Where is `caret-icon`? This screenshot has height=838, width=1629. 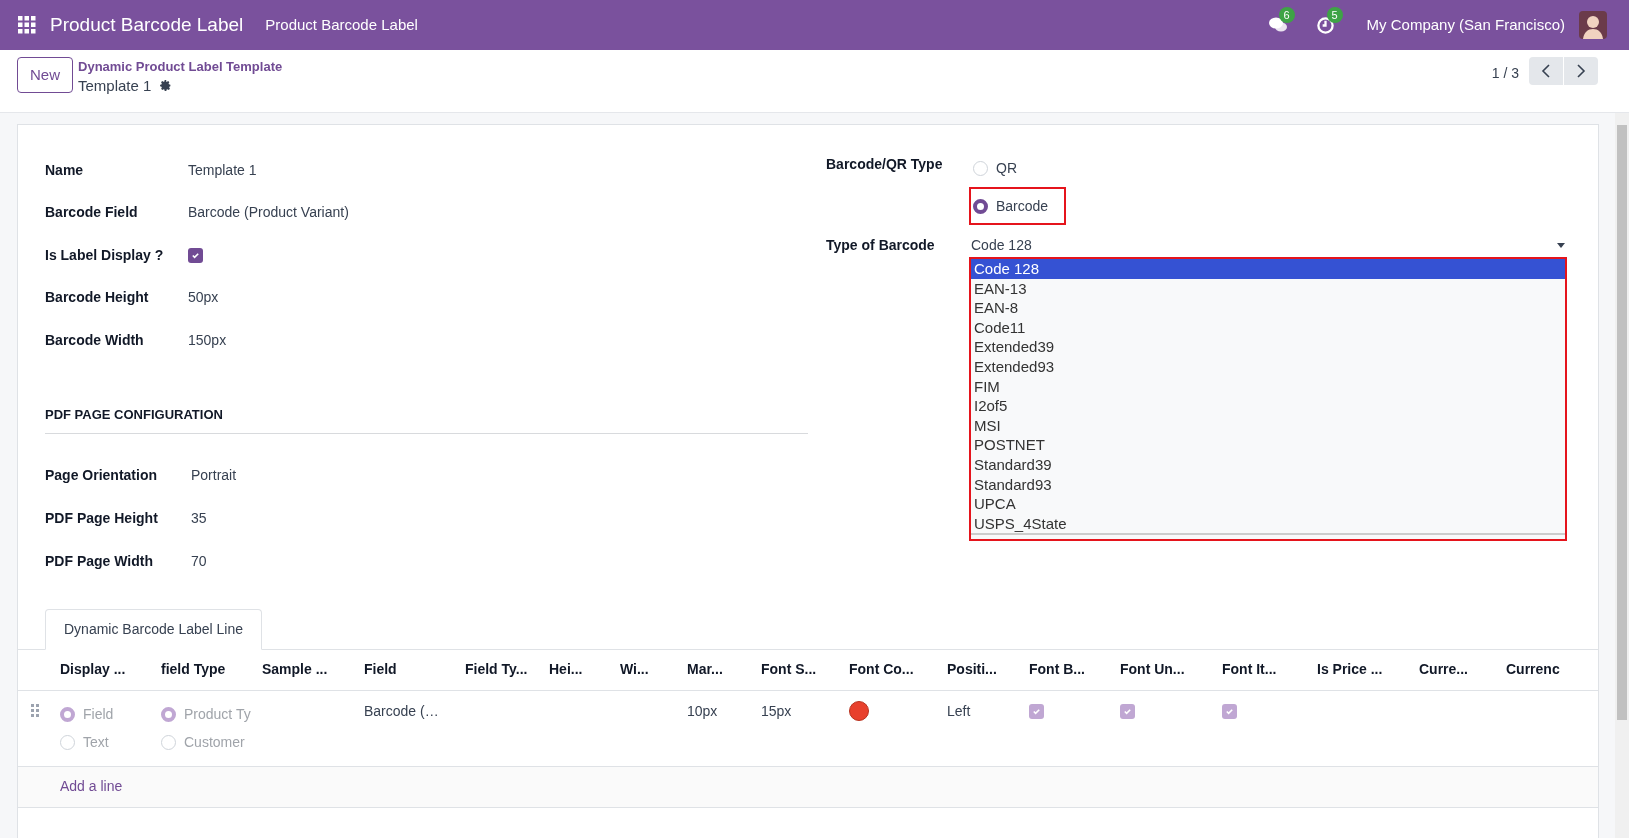 caret-icon is located at coordinates (1561, 245).